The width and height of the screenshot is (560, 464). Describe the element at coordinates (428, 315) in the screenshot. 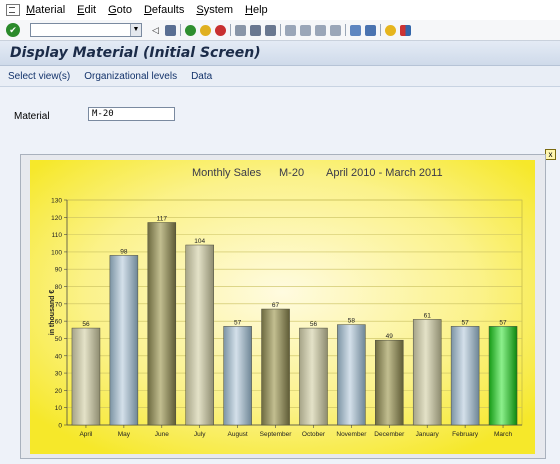

I see `bar-value-label: 61` at that location.